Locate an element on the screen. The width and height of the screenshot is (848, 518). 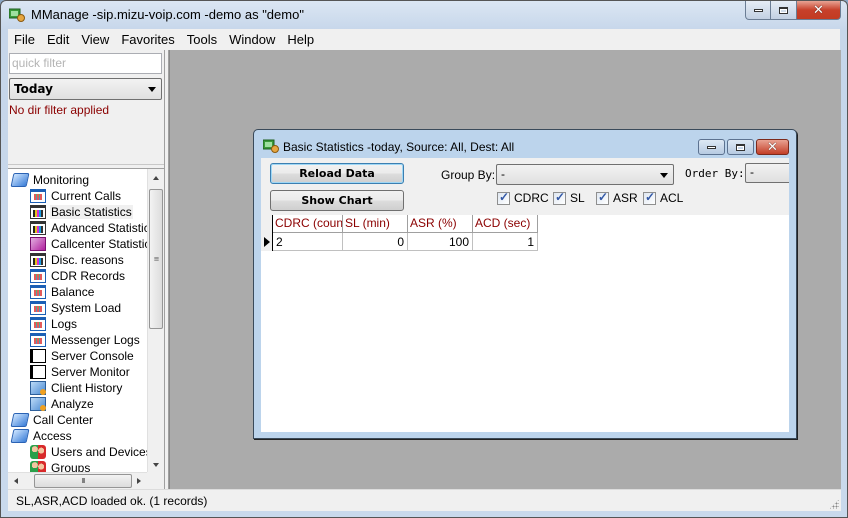
tree-item: System Load is located at coordinates (76, 308).